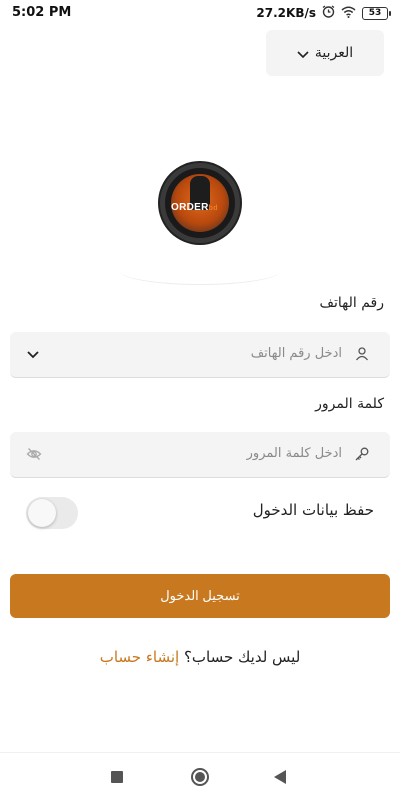 The height and width of the screenshot is (800, 400). Describe the element at coordinates (190, 207) in the screenshot. I see `logo-text-main: ORDER` at that location.